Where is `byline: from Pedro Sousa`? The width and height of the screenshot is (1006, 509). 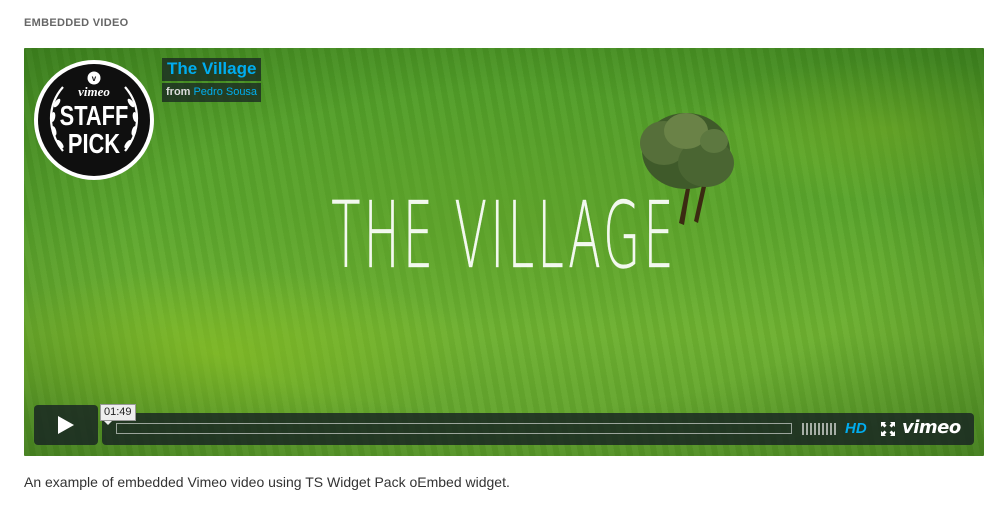
byline: from Pedro Sousa is located at coordinates (212, 92).